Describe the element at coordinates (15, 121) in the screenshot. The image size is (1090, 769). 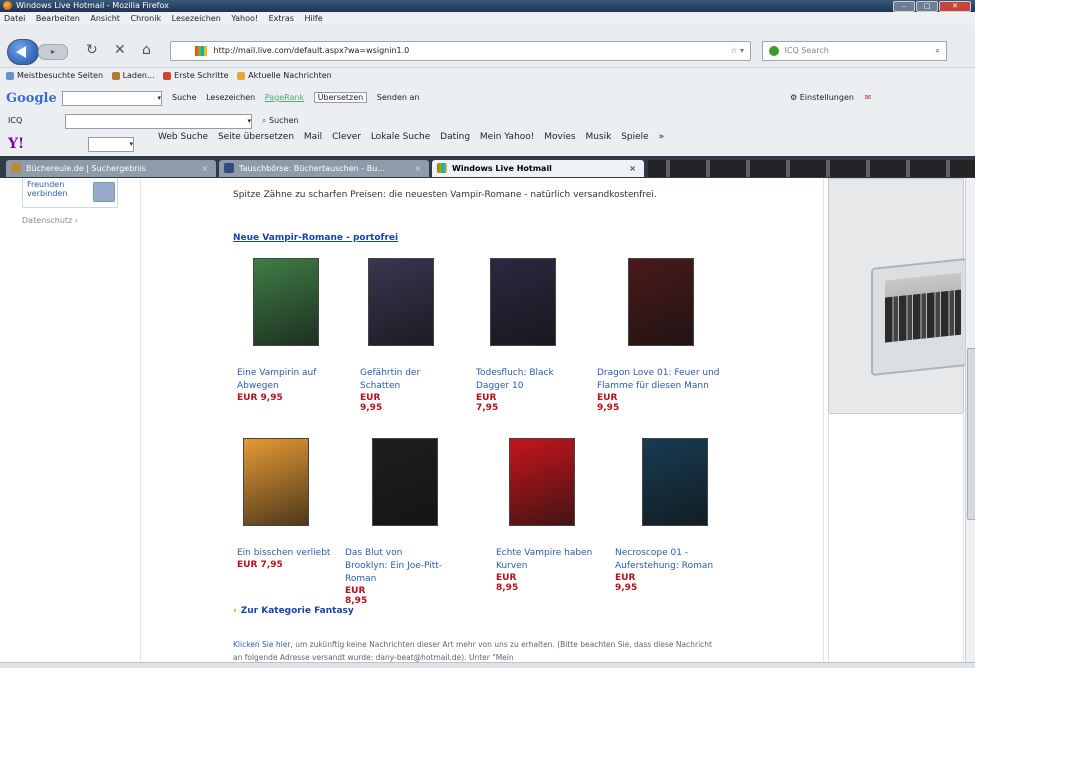
I see `icq-label: ICQ` at that location.